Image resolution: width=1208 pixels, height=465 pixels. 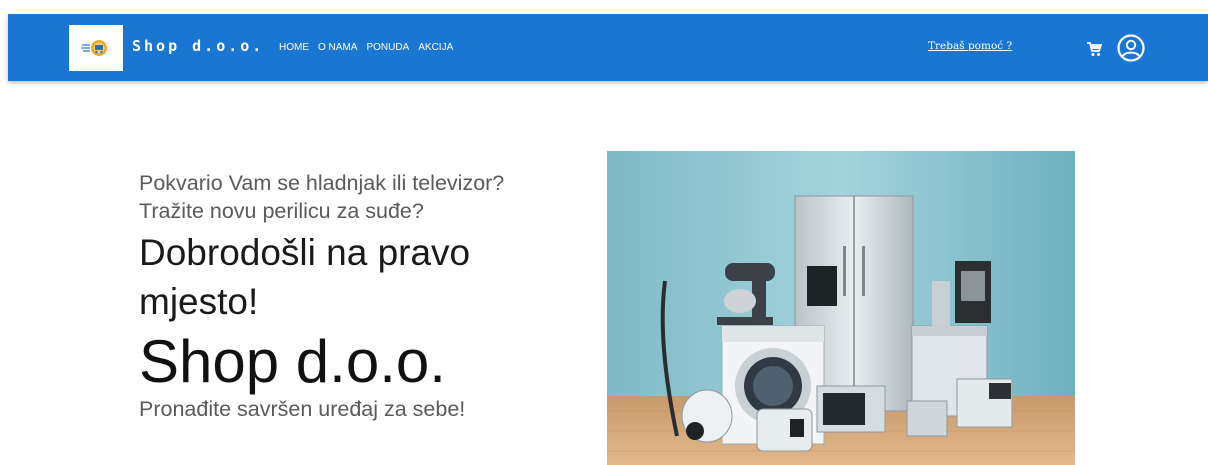 I want to click on hero-question-2: Tražite novu perilicu za suđe?, so click(x=281, y=211).